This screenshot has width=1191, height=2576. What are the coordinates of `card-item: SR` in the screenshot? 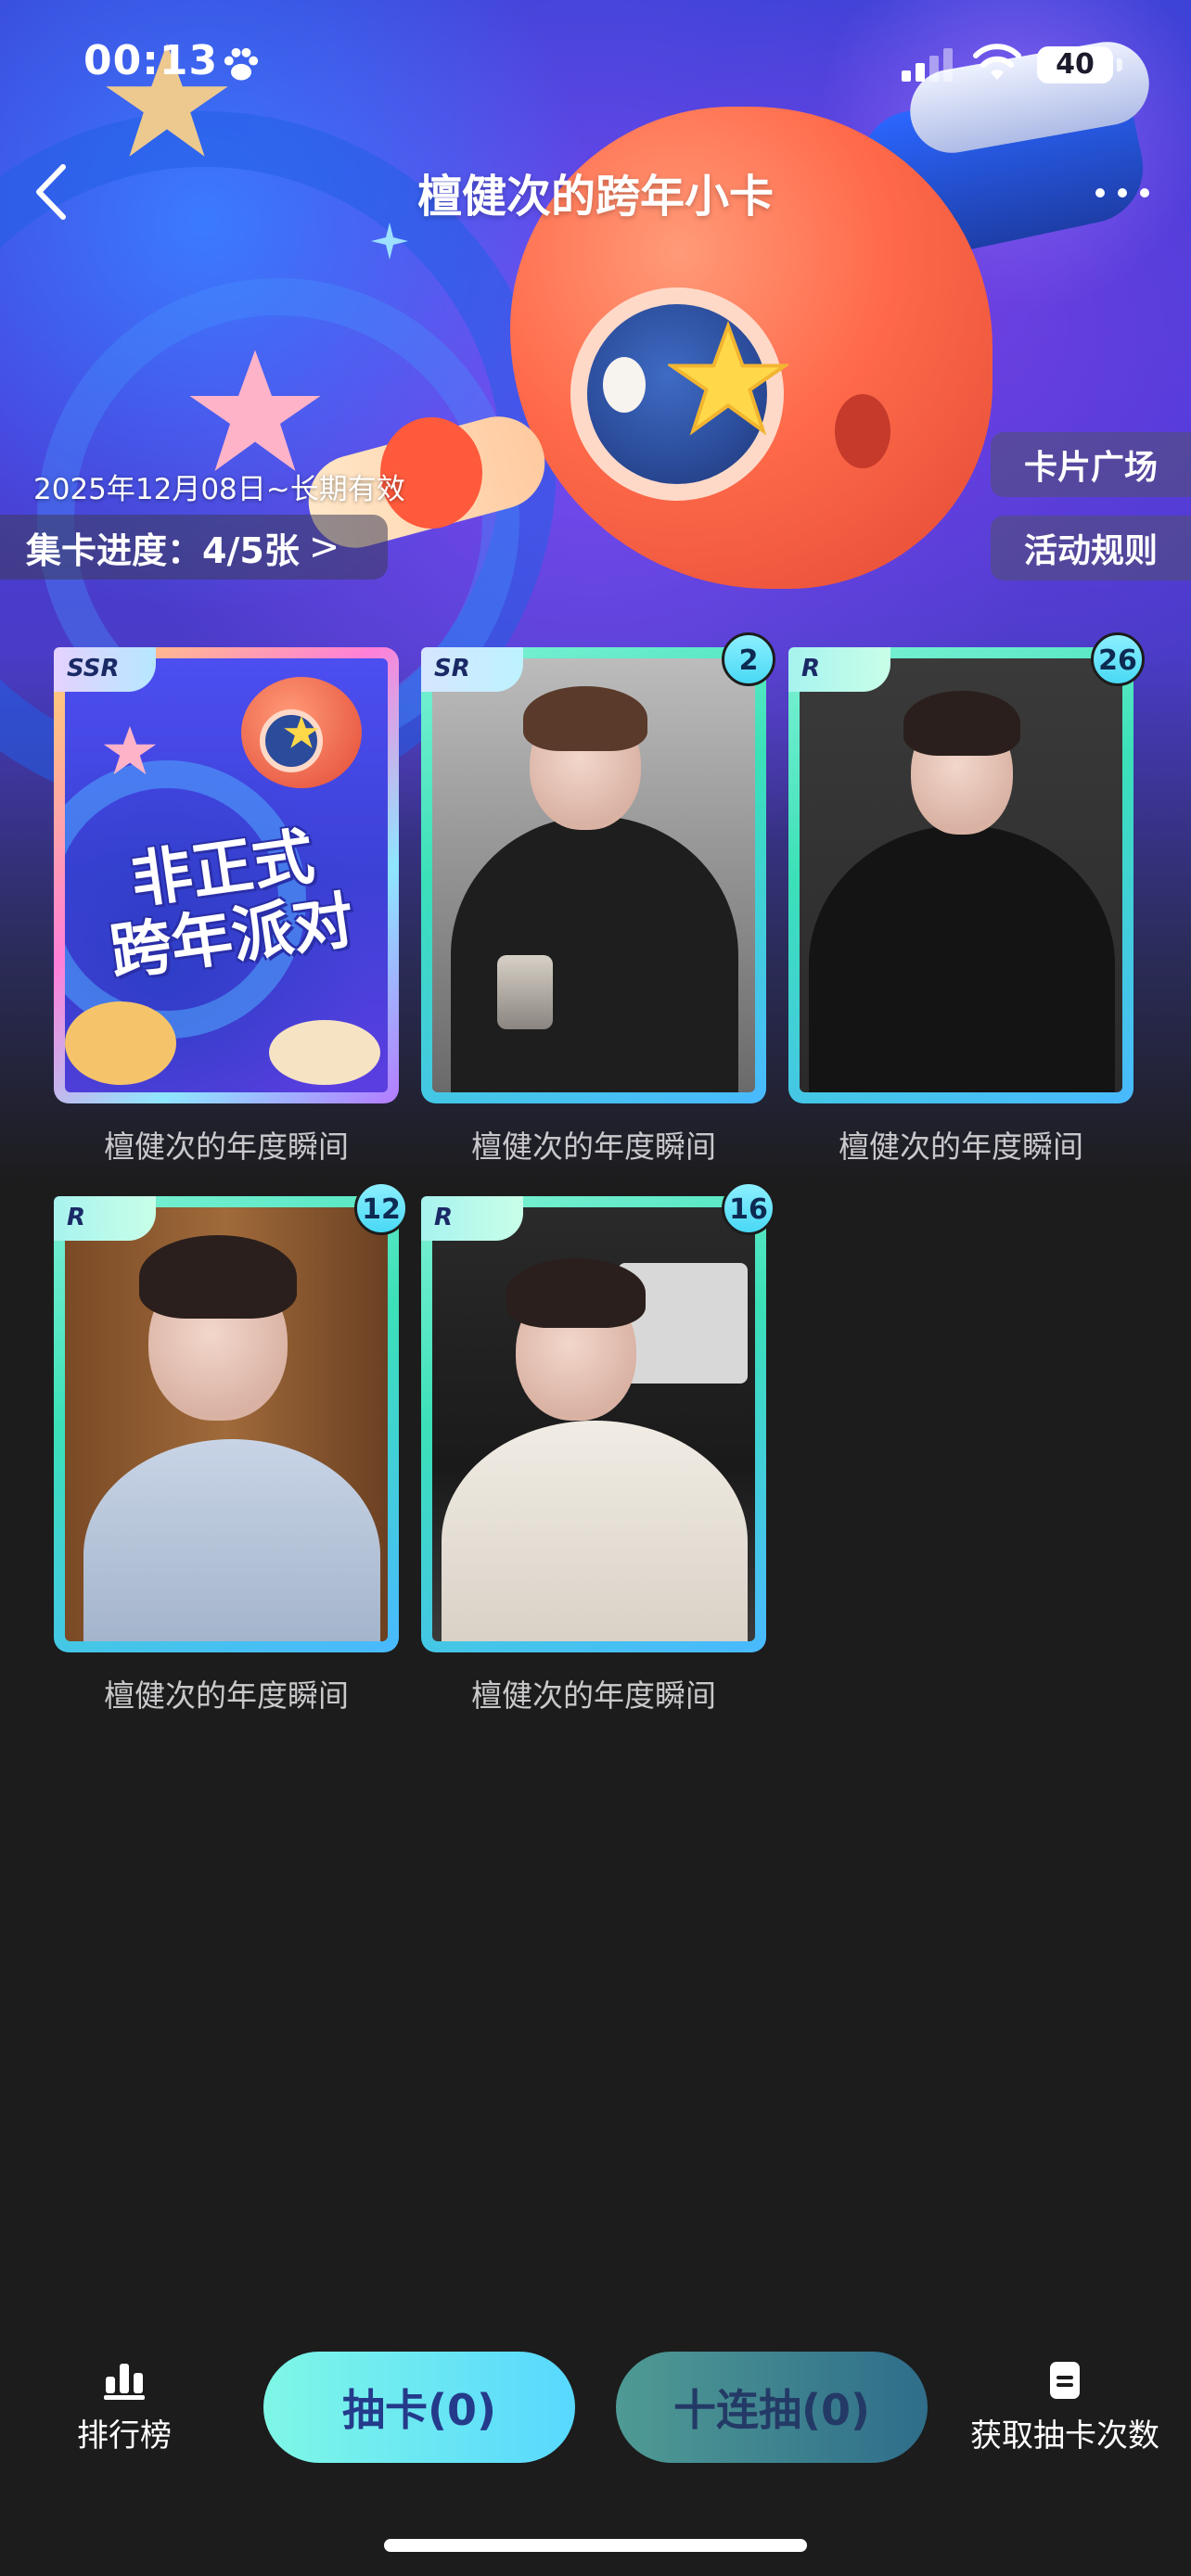 It's located at (593, 875).